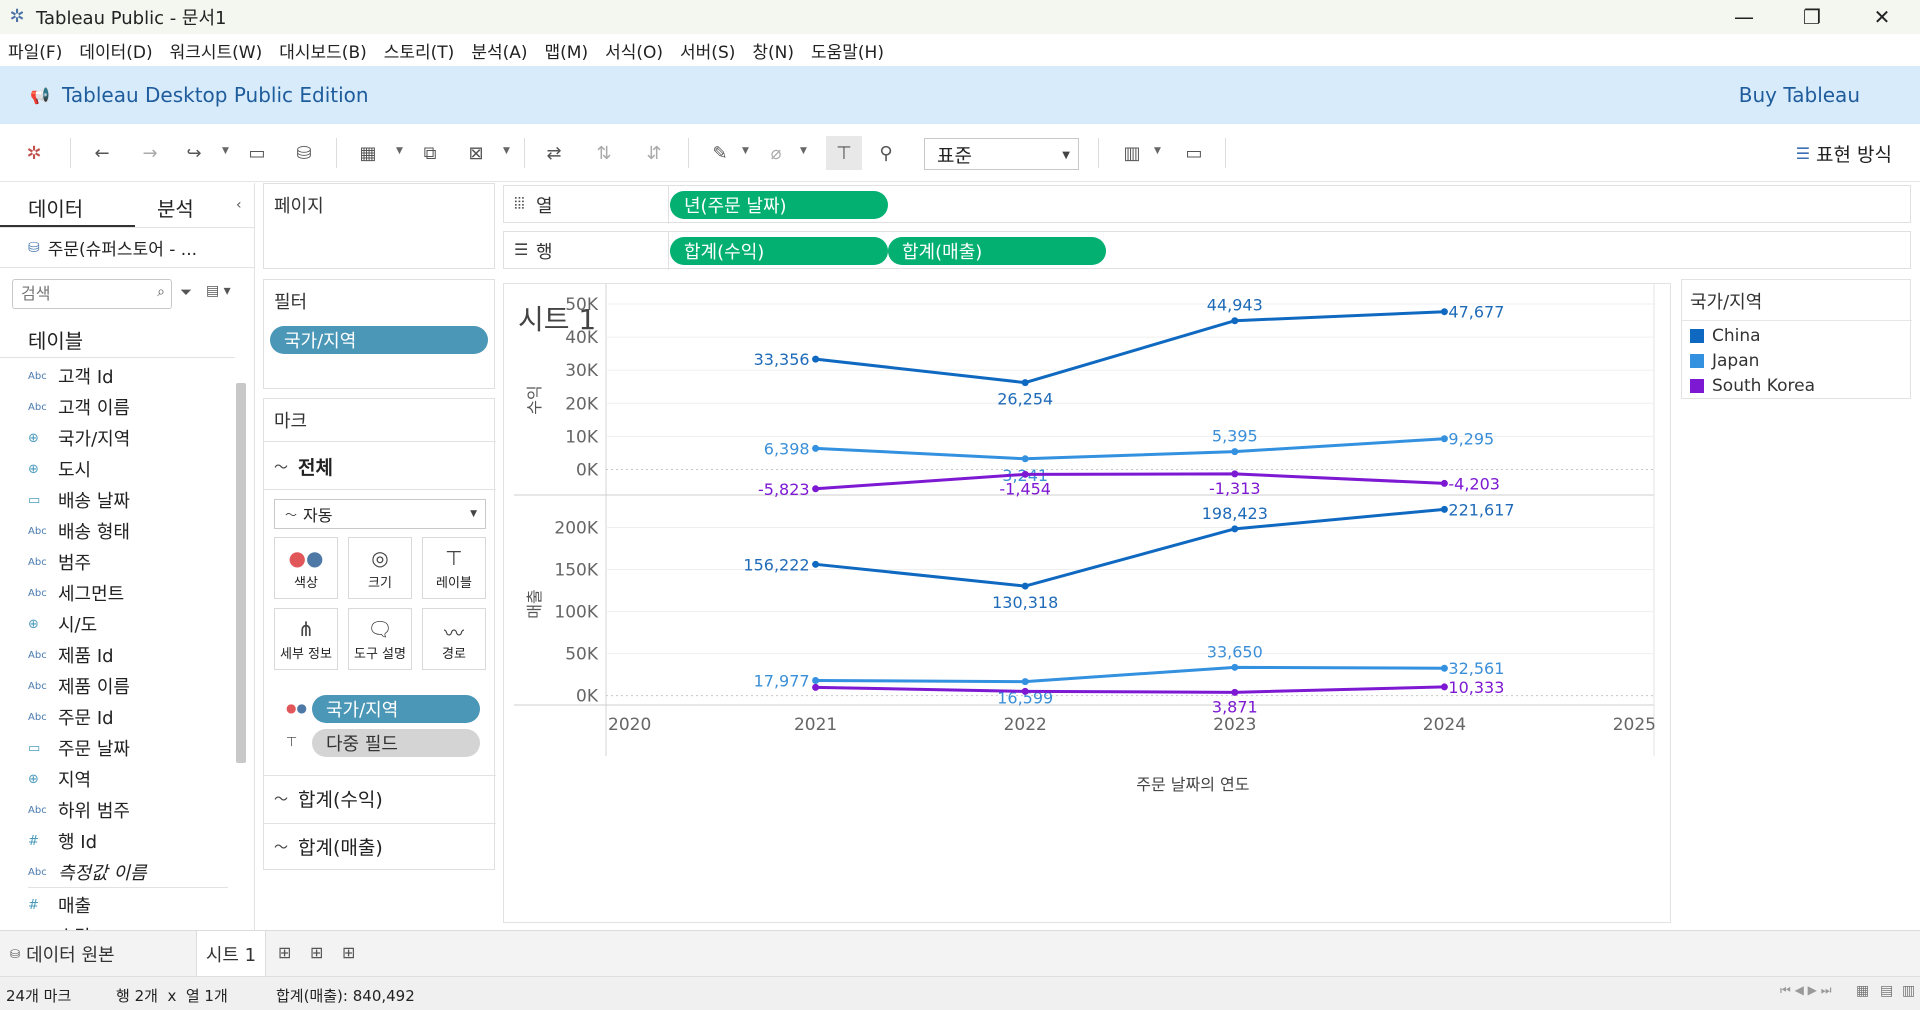 This screenshot has height=1010, width=1920. What do you see at coordinates (1207, 204) in the screenshot?
I see `columns-shelf: ⦙⦙⦙ 열 년(주문 날짜)` at bounding box center [1207, 204].